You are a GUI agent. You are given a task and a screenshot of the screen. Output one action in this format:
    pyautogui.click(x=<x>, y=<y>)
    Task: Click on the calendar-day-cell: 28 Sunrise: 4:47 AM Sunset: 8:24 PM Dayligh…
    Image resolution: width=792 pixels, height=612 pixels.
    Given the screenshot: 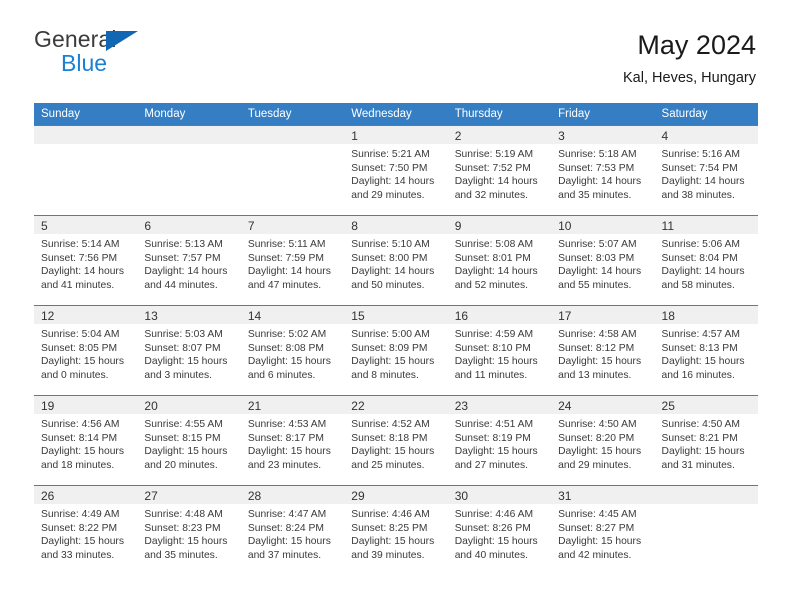 What is the action you would take?
    pyautogui.click(x=292, y=530)
    